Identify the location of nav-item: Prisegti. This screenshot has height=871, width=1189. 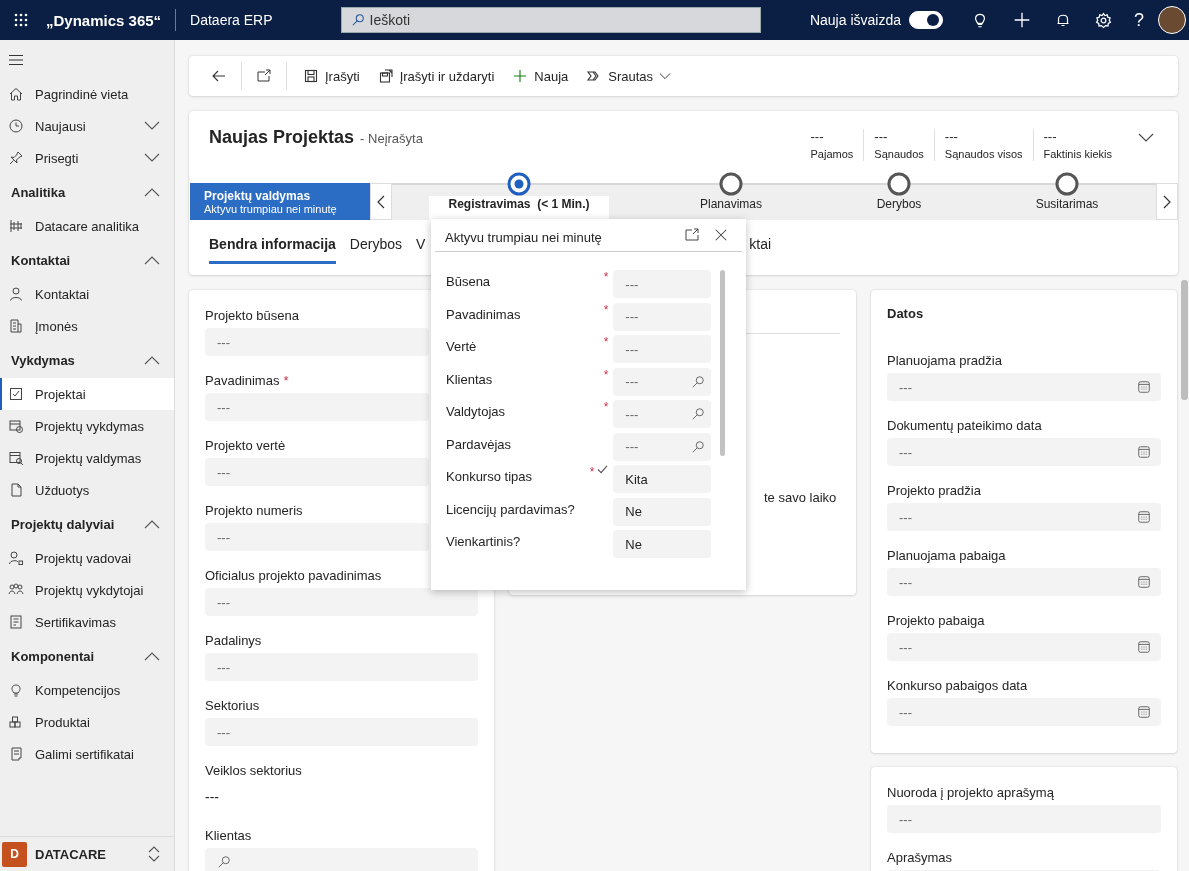
(87, 158).